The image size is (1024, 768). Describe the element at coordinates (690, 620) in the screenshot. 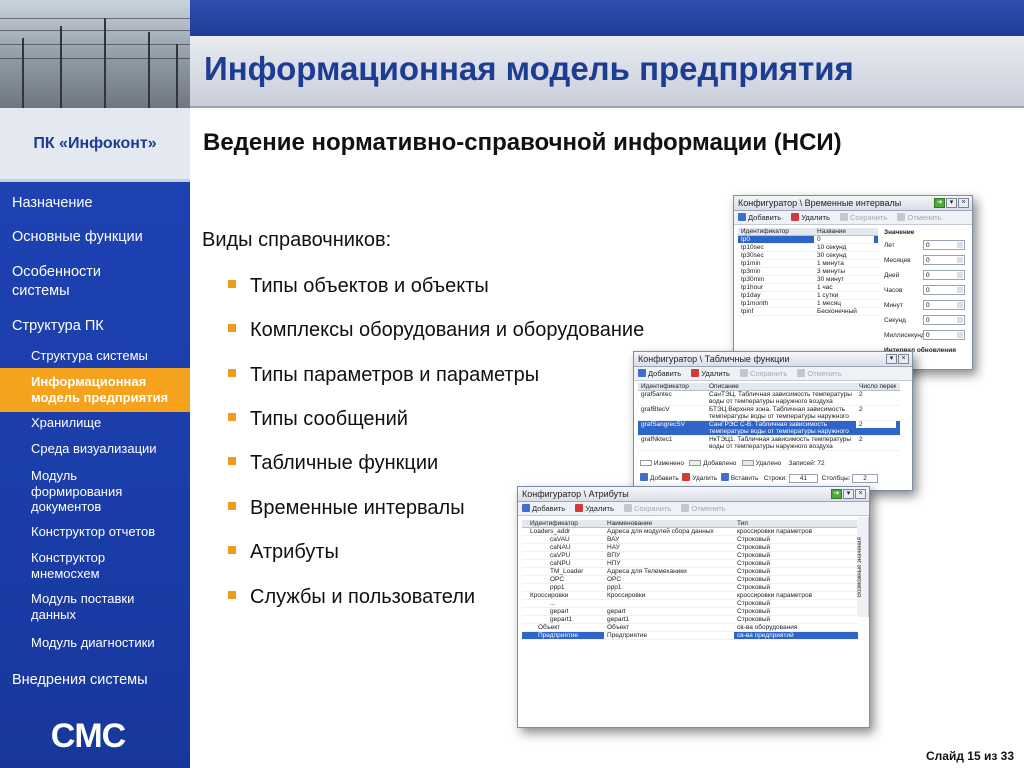

I see `table-row: gepart1 gepart1 Строковый` at that location.